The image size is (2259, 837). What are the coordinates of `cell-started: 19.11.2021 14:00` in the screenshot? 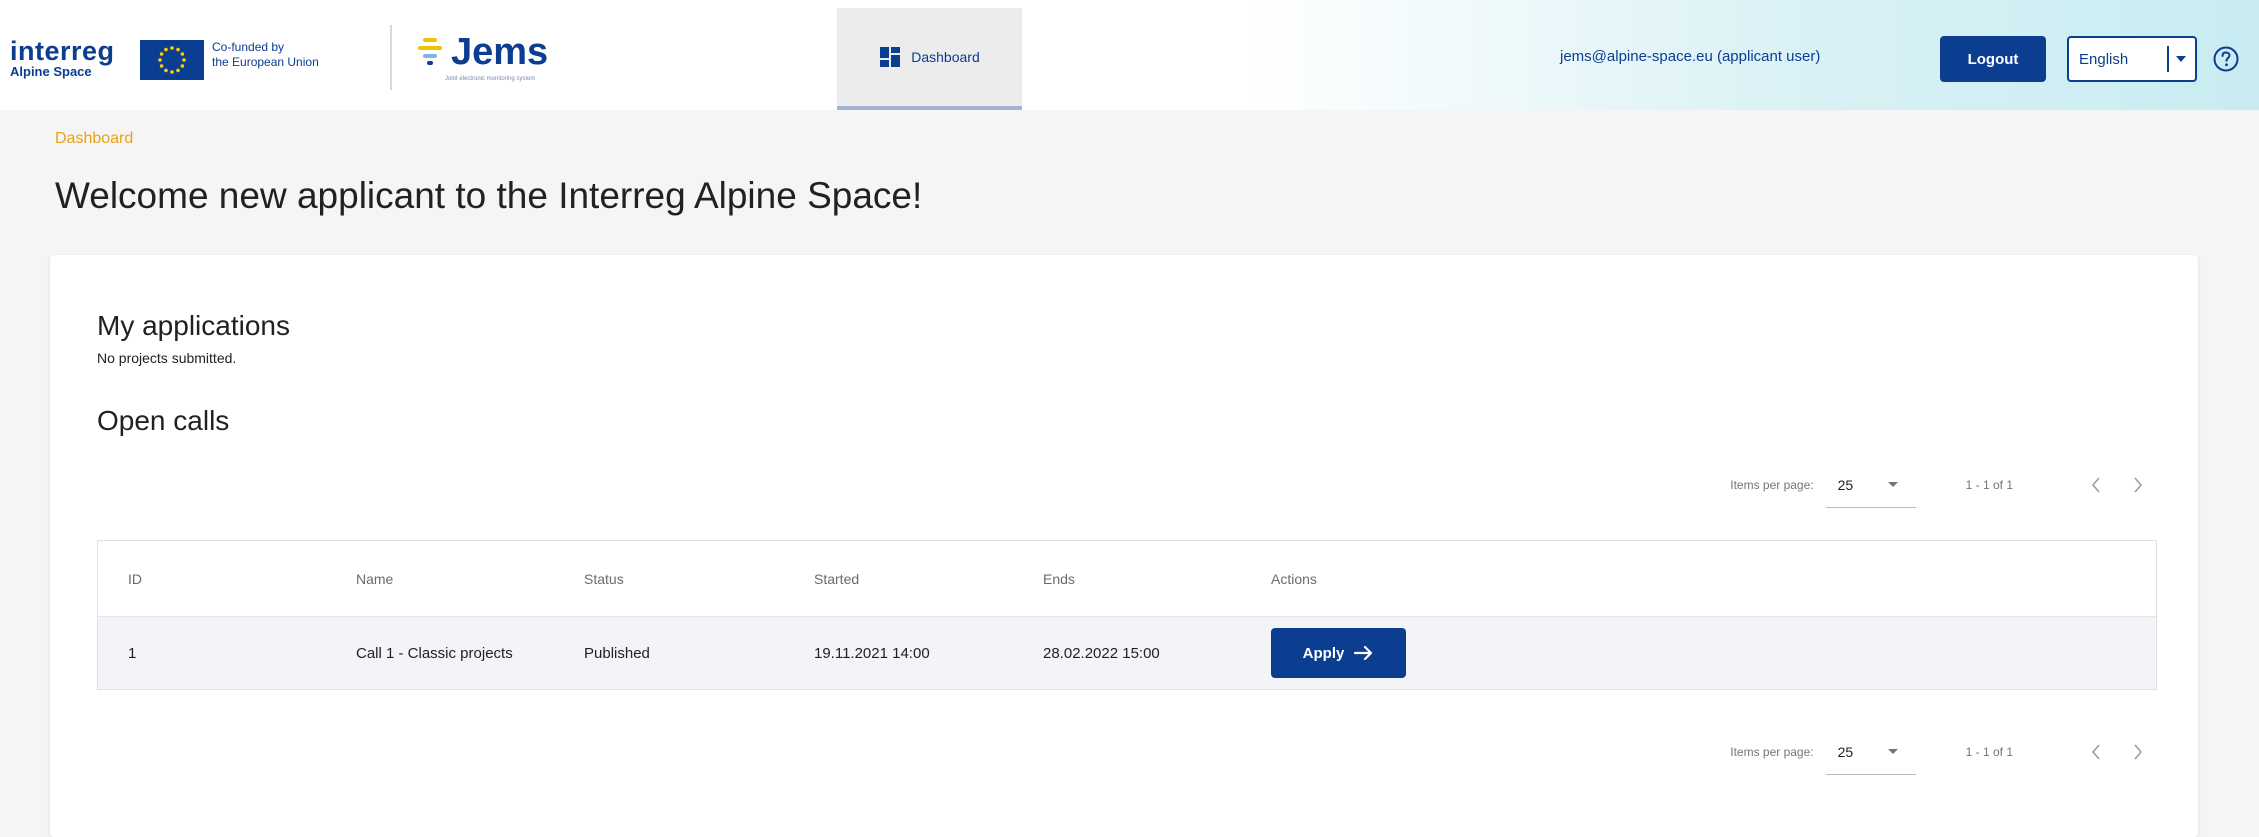 It's located at (872, 653).